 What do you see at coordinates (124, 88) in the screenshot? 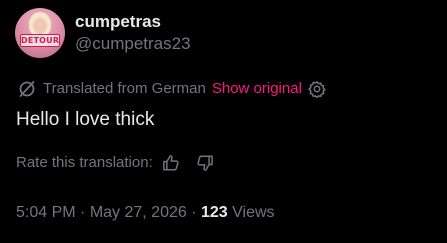
I see `translated-from-label: Translated from German` at bounding box center [124, 88].